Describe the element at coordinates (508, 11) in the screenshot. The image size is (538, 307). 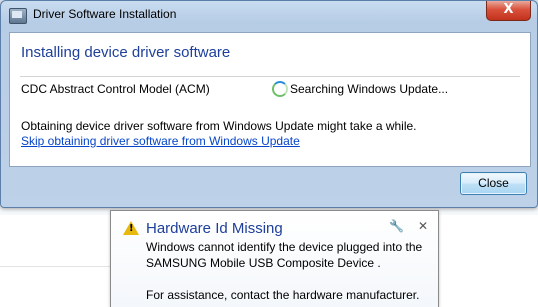
I see `window-close-button: X` at that location.